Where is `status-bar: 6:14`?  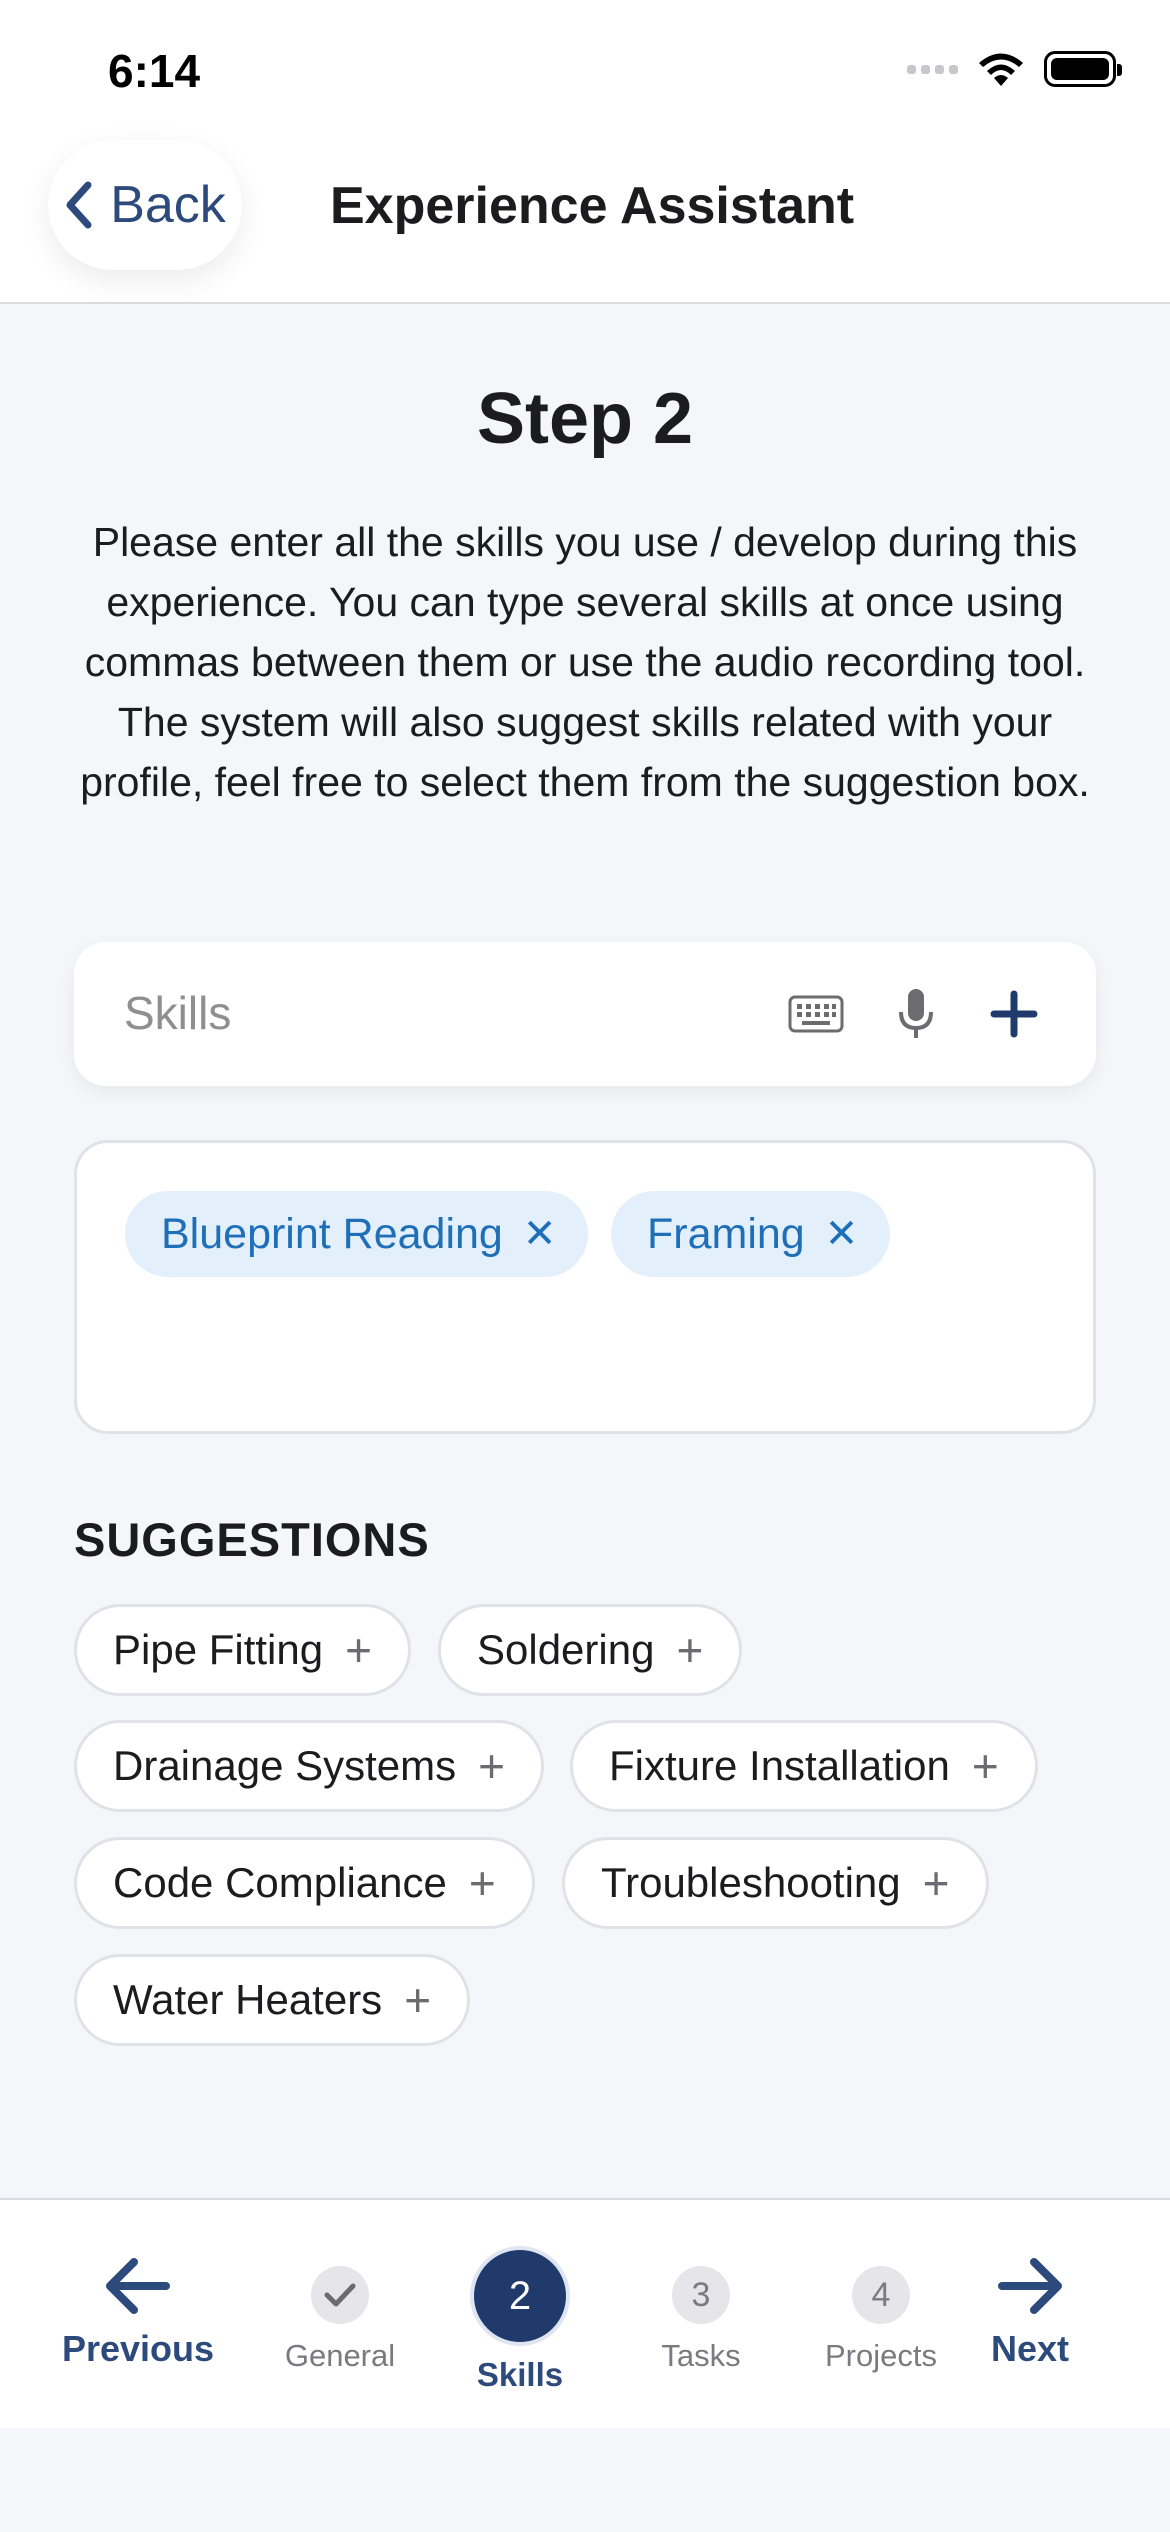 status-bar: 6:14 is located at coordinates (585, 70).